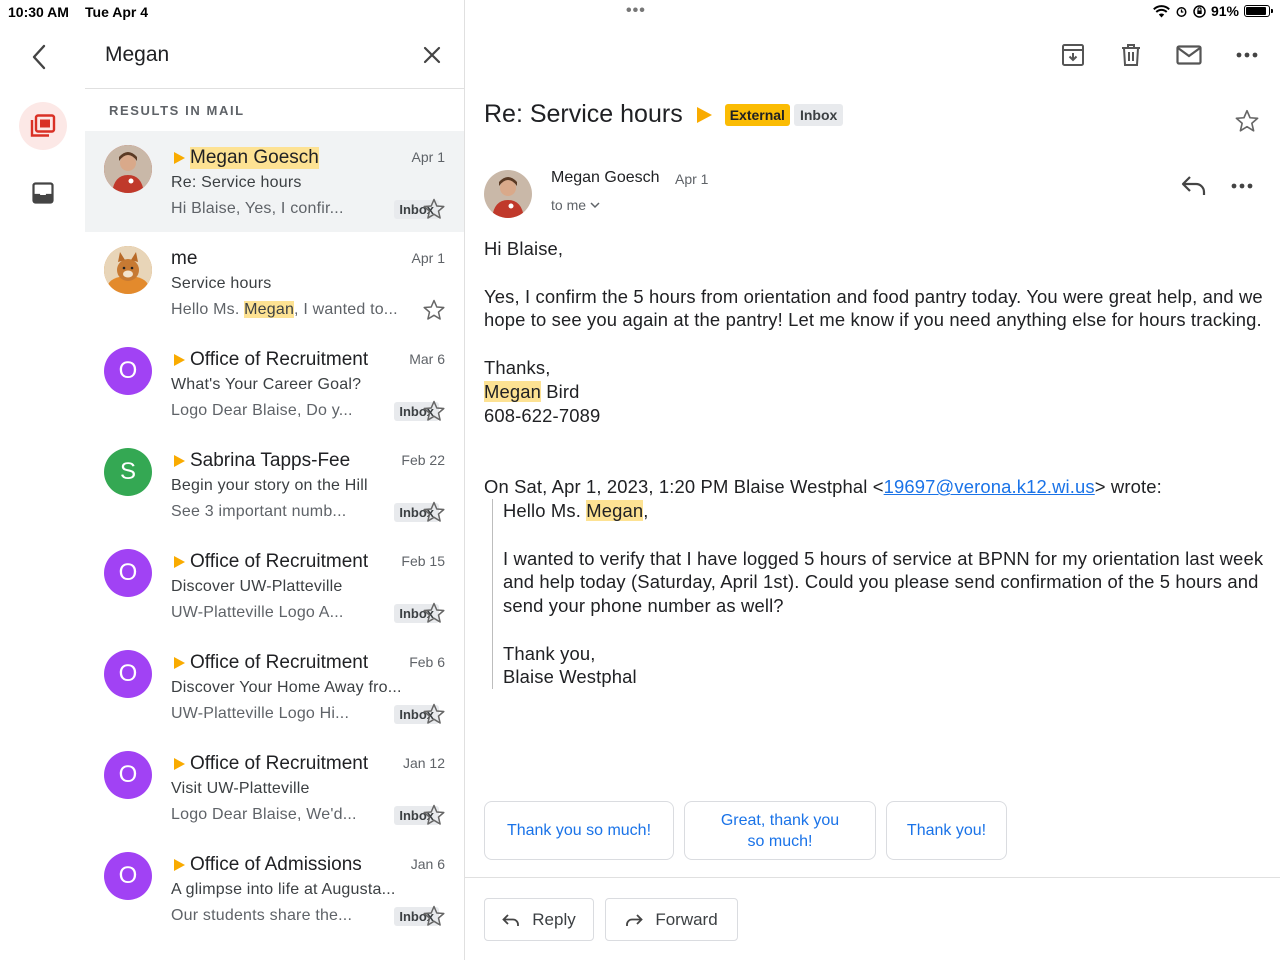  What do you see at coordinates (946, 830) in the screenshot?
I see `smart-reply-button: Thank you!` at bounding box center [946, 830].